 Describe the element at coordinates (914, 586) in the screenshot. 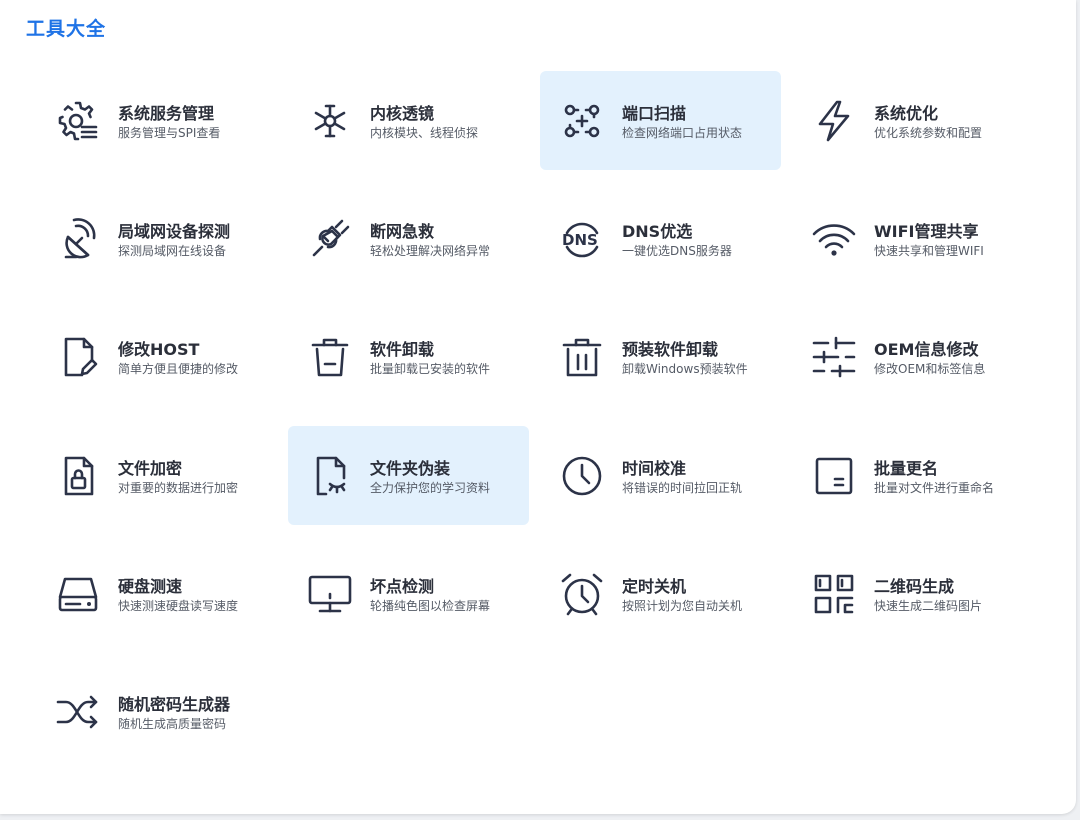

I see `tool-name: 二维码生成` at that location.